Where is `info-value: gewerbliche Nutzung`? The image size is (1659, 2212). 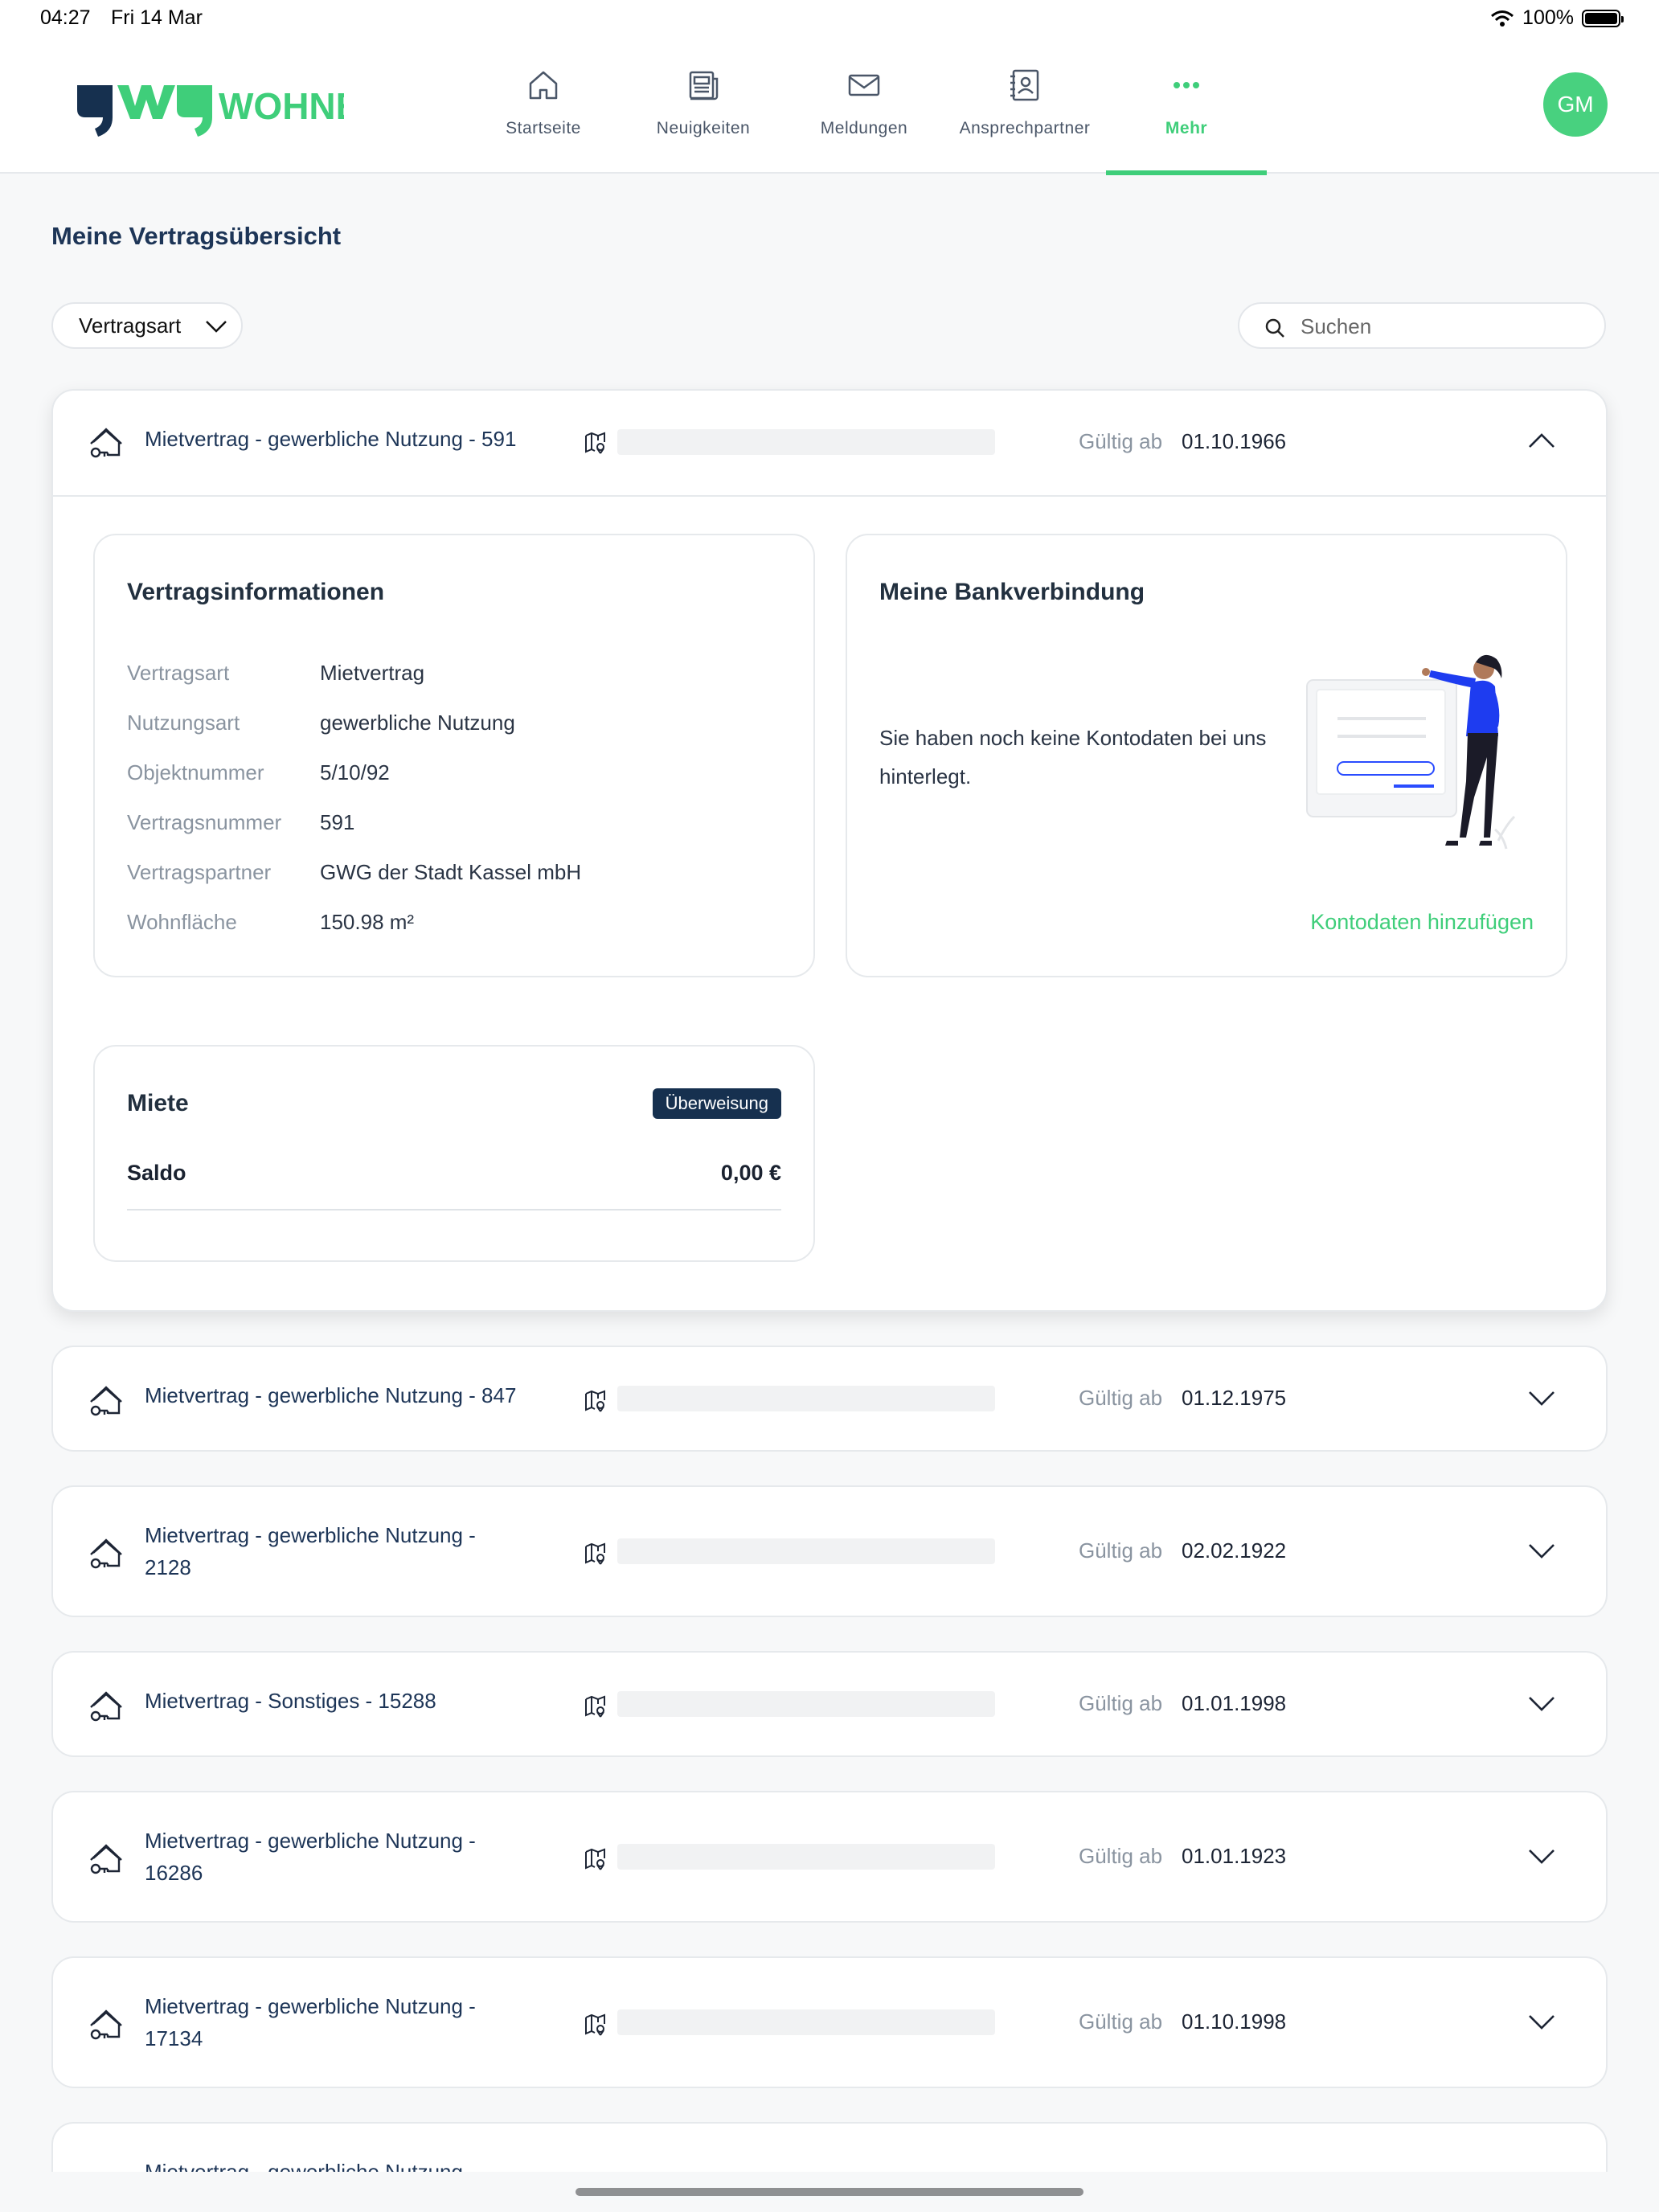
info-value: gewerbliche Nutzung is located at coordinates (417, 723).